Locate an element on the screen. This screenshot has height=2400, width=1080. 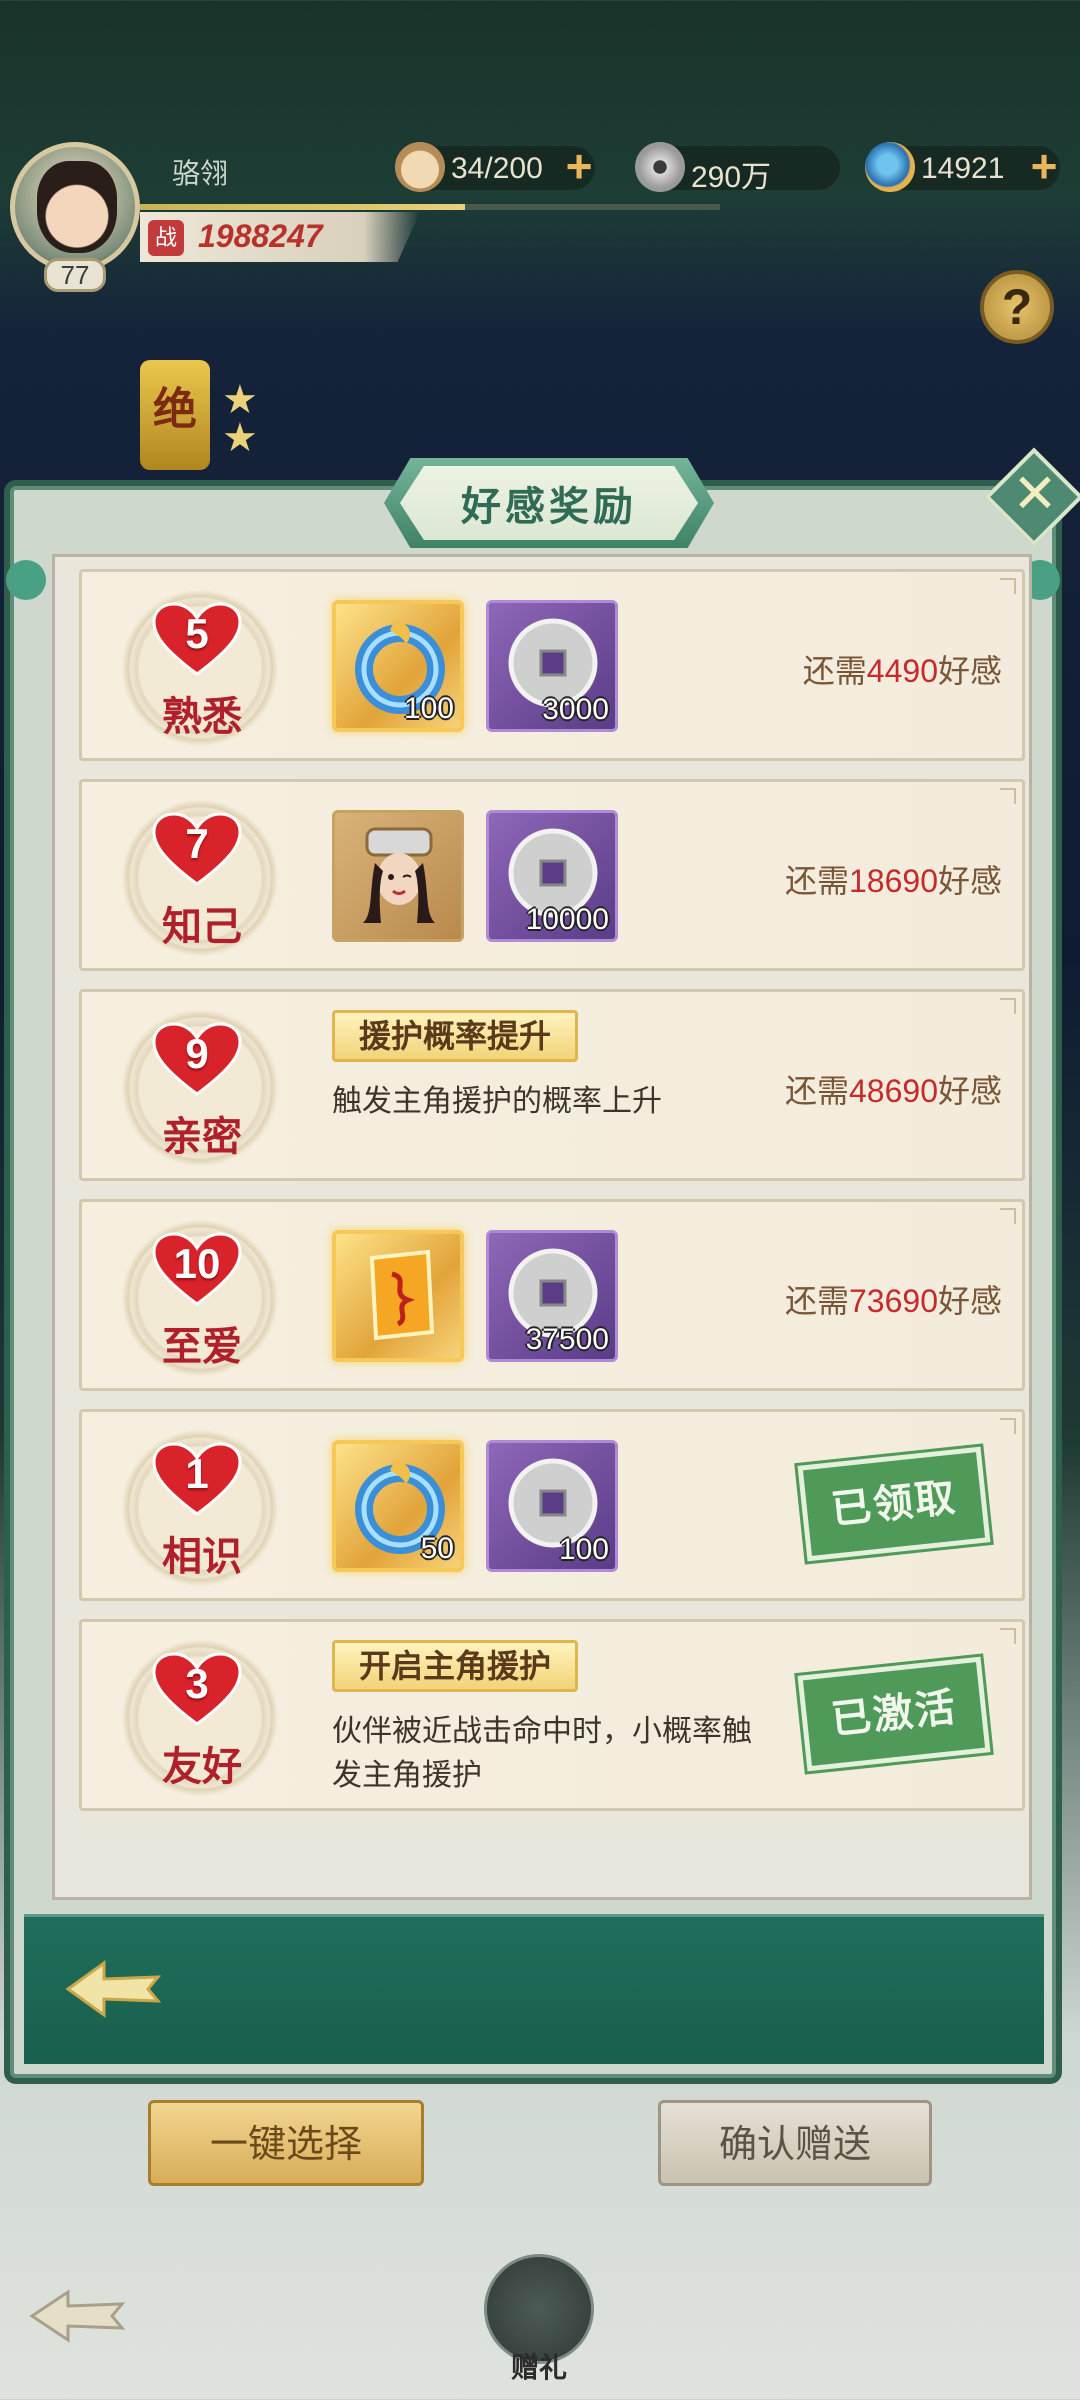
affection-needed-value: 73690 is located at coordinates (893, 1301).